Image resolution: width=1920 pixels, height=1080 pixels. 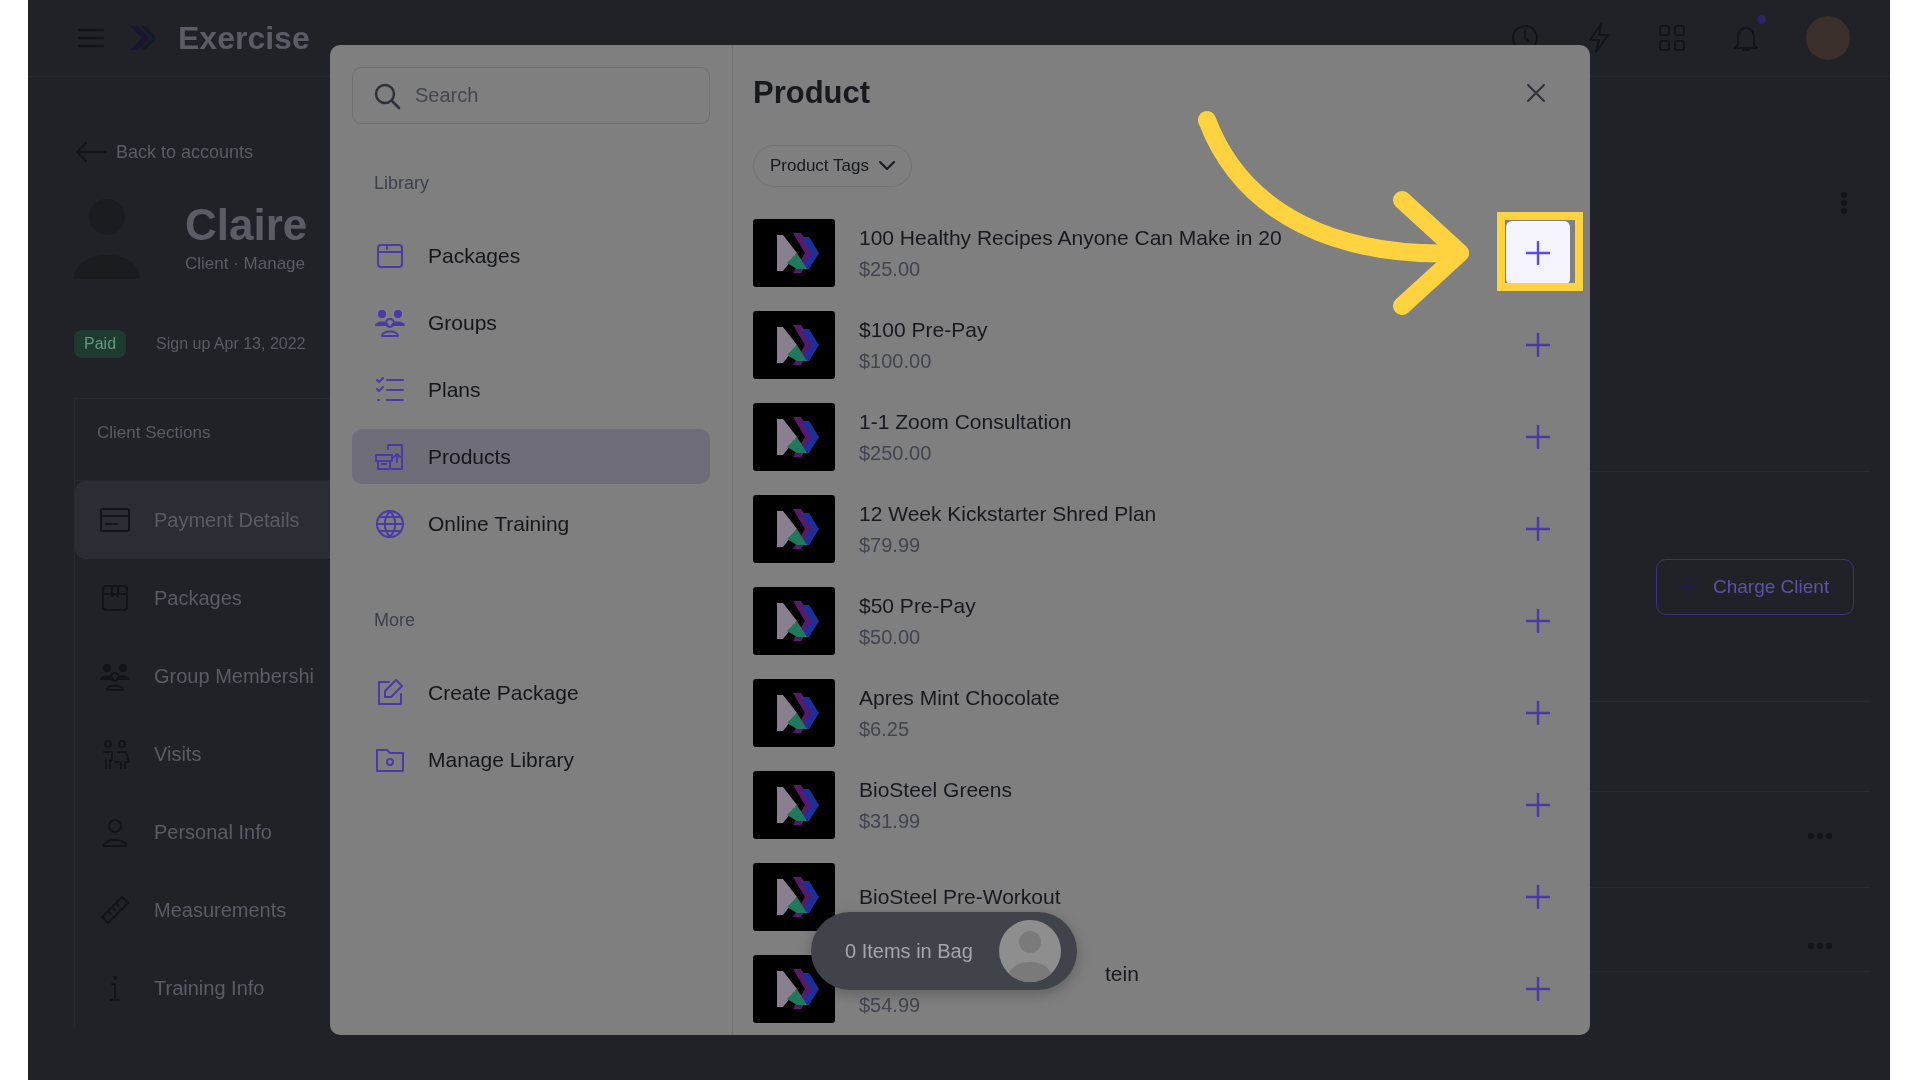 I want to click on product-name: $50 Pre-Pay, so click(x=918, y=605).